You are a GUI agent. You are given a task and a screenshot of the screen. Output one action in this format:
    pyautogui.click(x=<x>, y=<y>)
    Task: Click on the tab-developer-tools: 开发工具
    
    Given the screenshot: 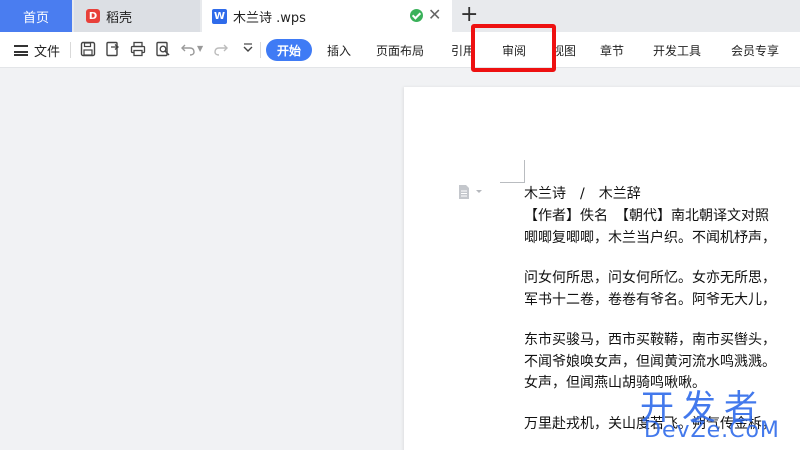 What is the action you would take?
    pyautogui.click(x=677, y=50)
    